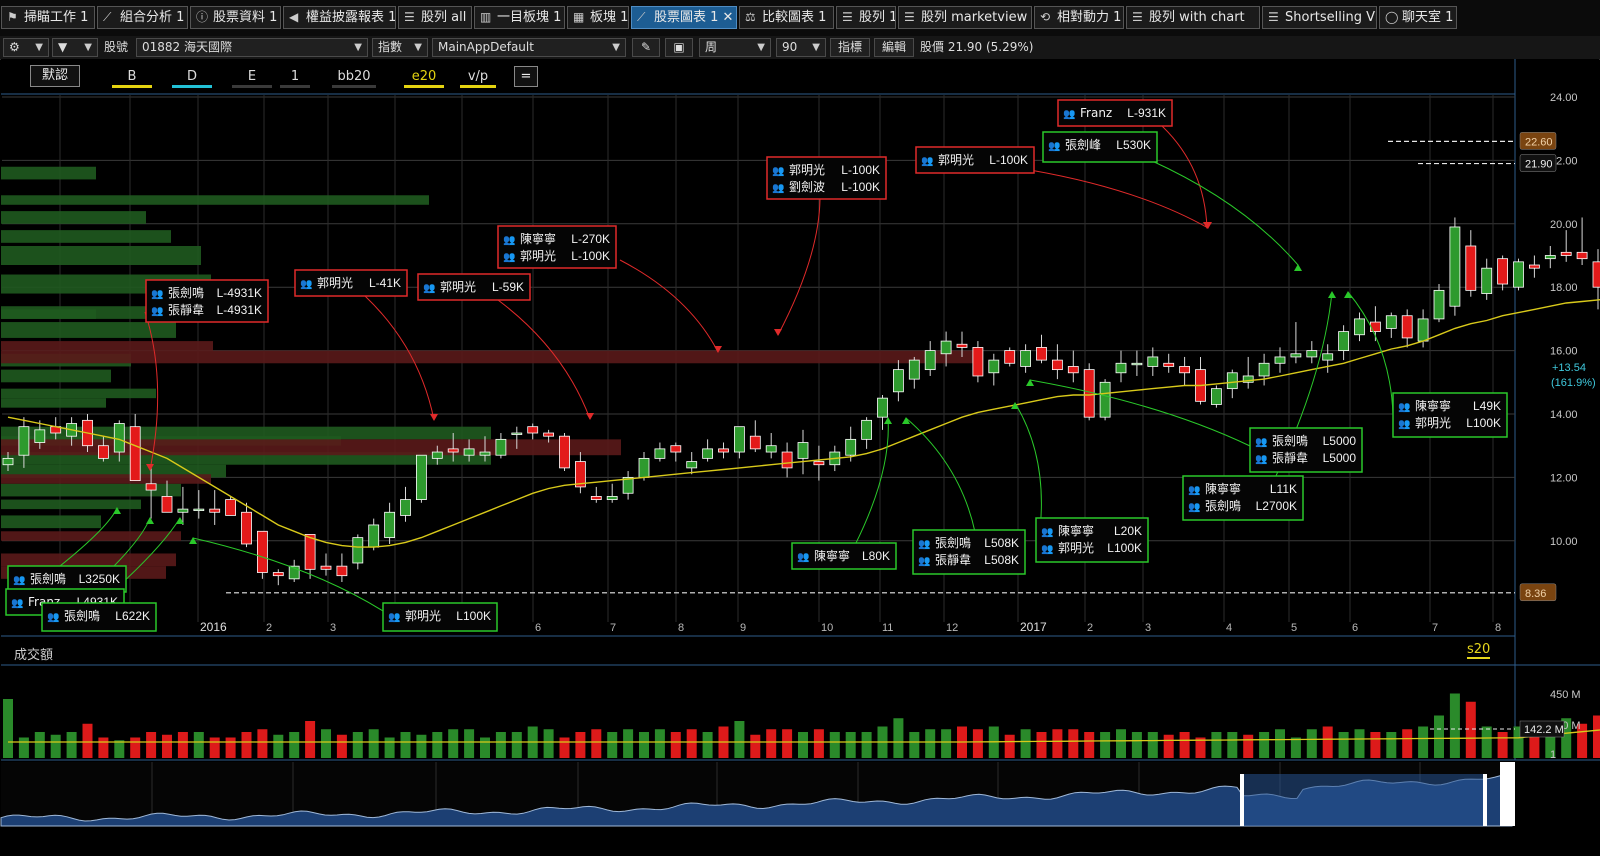  Describe the element at coordinates (1092, 540) in the screenshot. I see `annotation-buy-box: 👥 陳寧寧 L20K 👥 郭明光 L100K` at that location.